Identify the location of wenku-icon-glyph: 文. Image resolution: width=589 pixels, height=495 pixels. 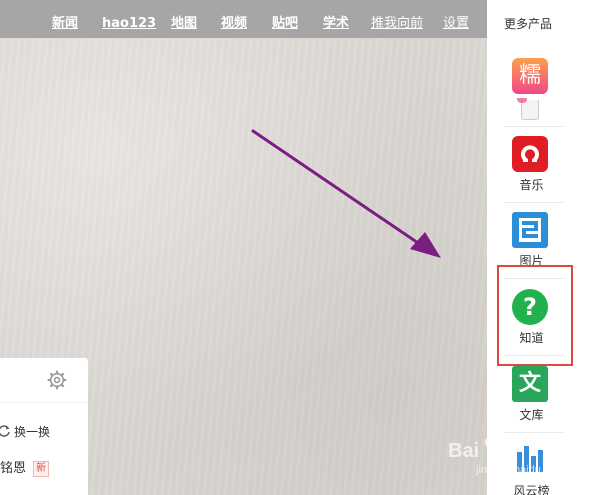
(529, 383).